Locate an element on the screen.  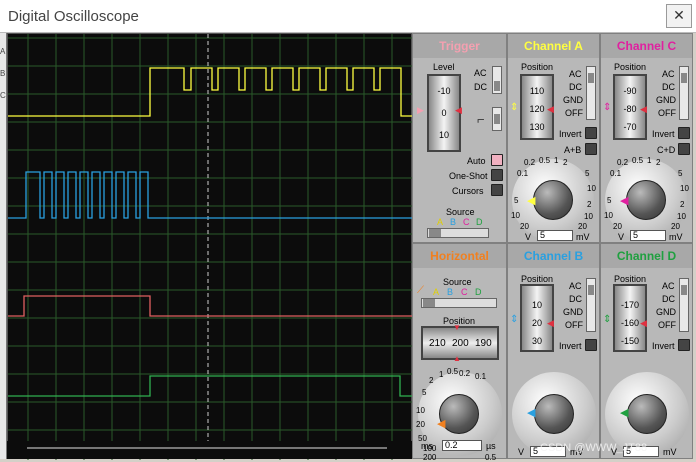
channel-a-mode-dc: DC is located at coordinates (575, 87).